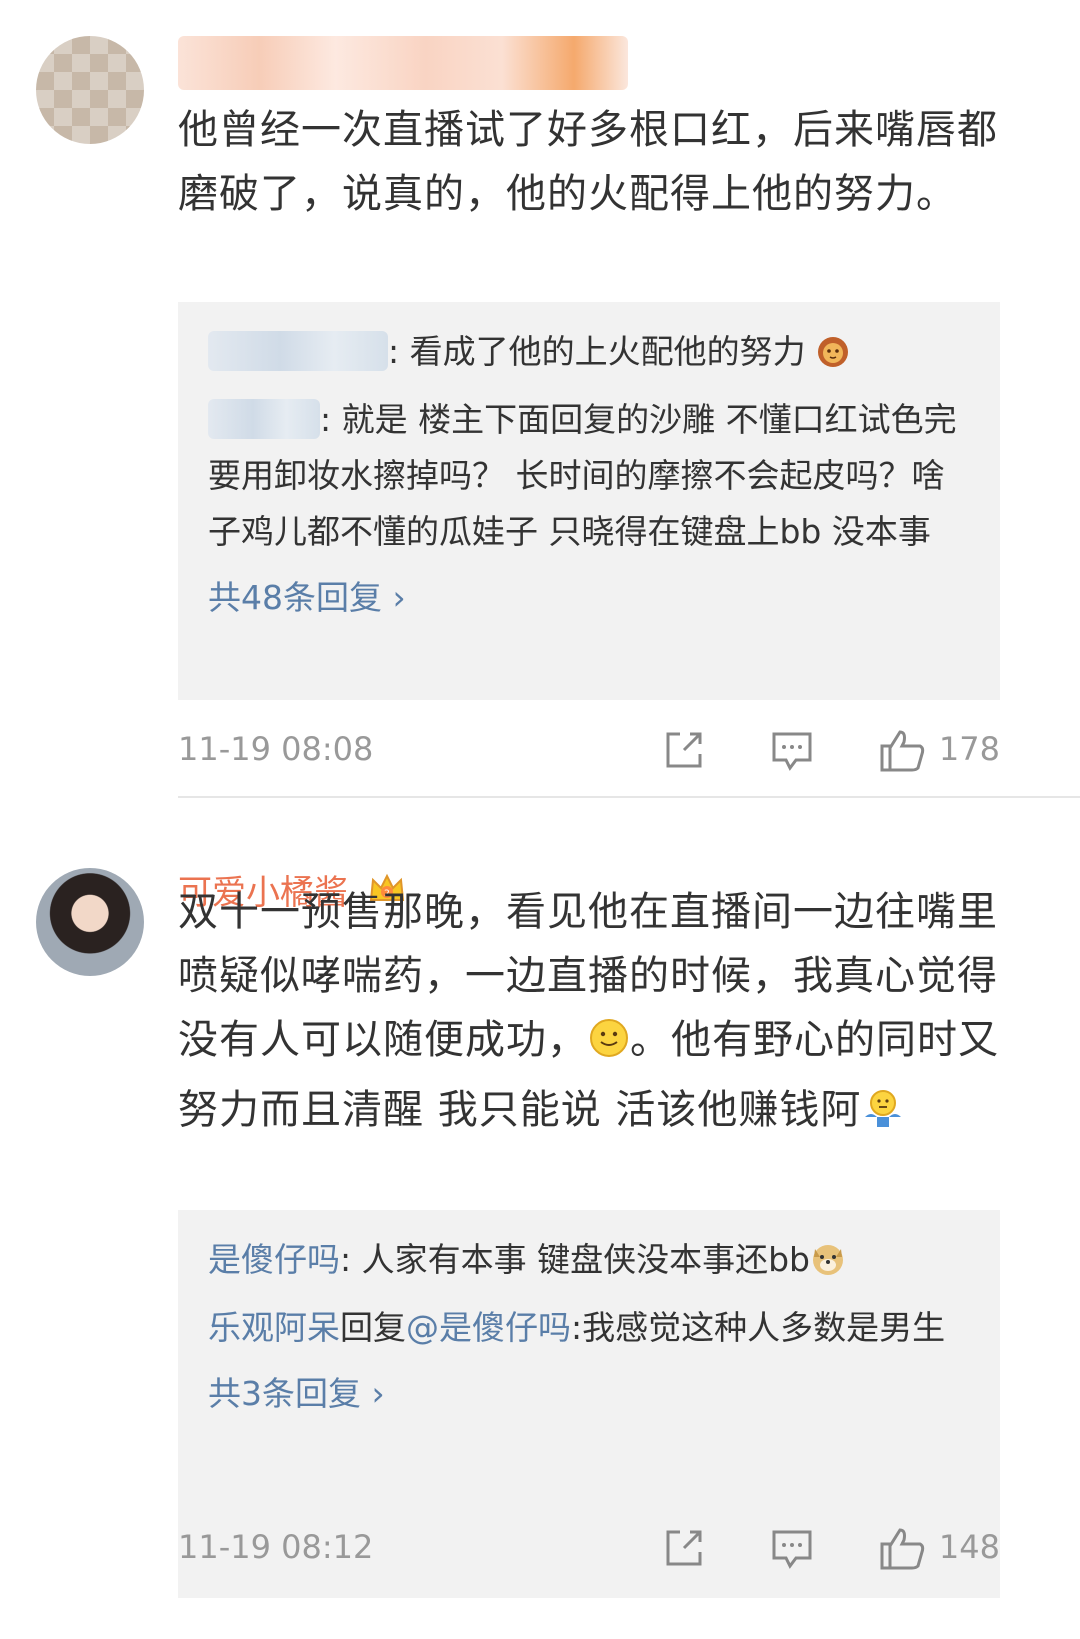  I want to click on smile-emoji-icon, so click(609, 1046).